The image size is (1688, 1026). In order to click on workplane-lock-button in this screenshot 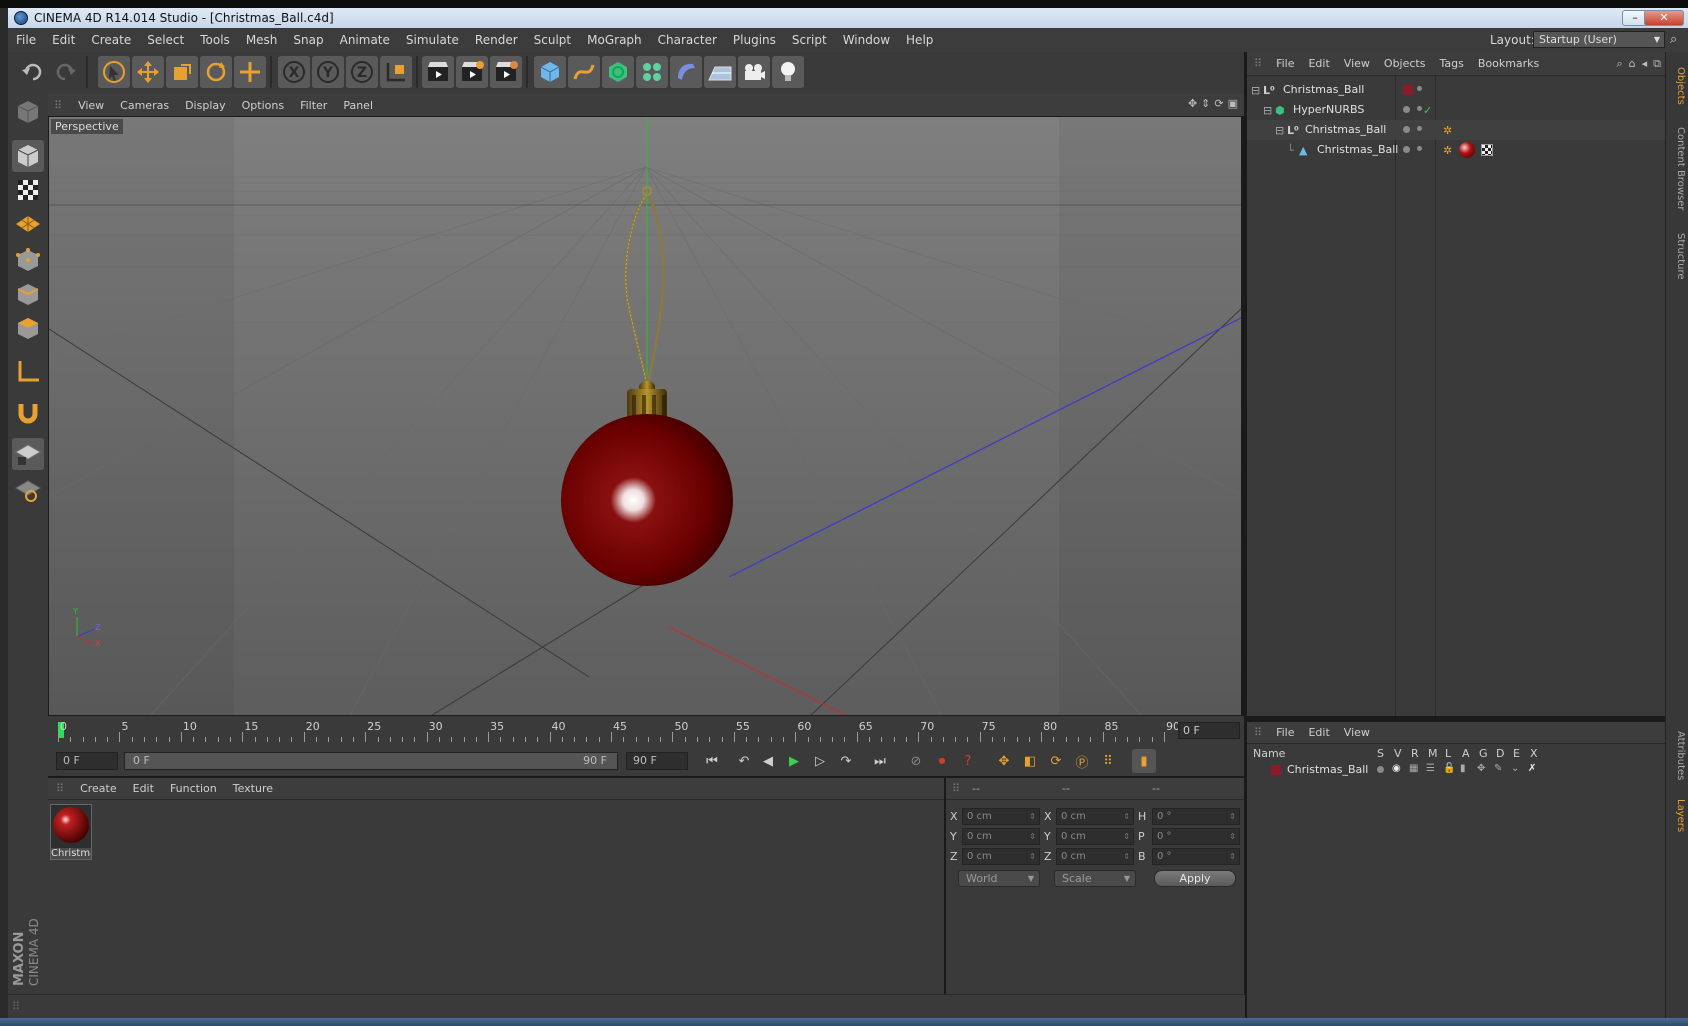, I will do `click(28, 454)`.